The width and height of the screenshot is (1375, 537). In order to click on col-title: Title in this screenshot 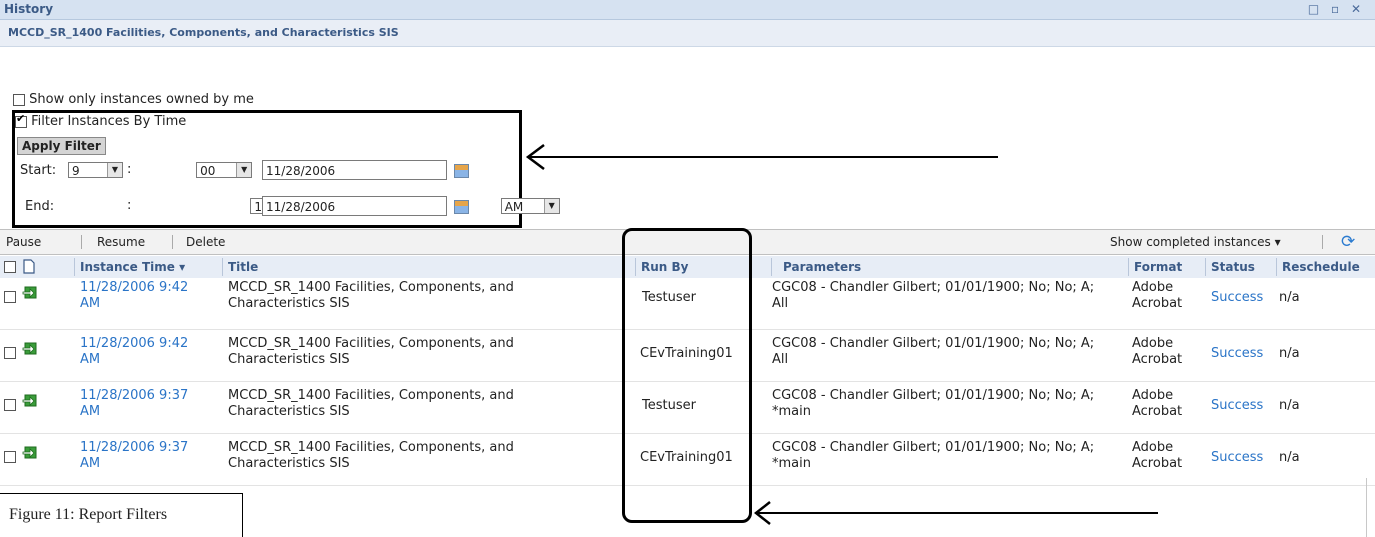, I will do `click(243, 267)`.